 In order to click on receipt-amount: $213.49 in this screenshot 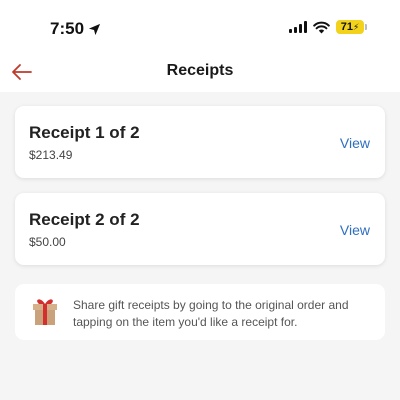, I will do `click(51, 155)`.